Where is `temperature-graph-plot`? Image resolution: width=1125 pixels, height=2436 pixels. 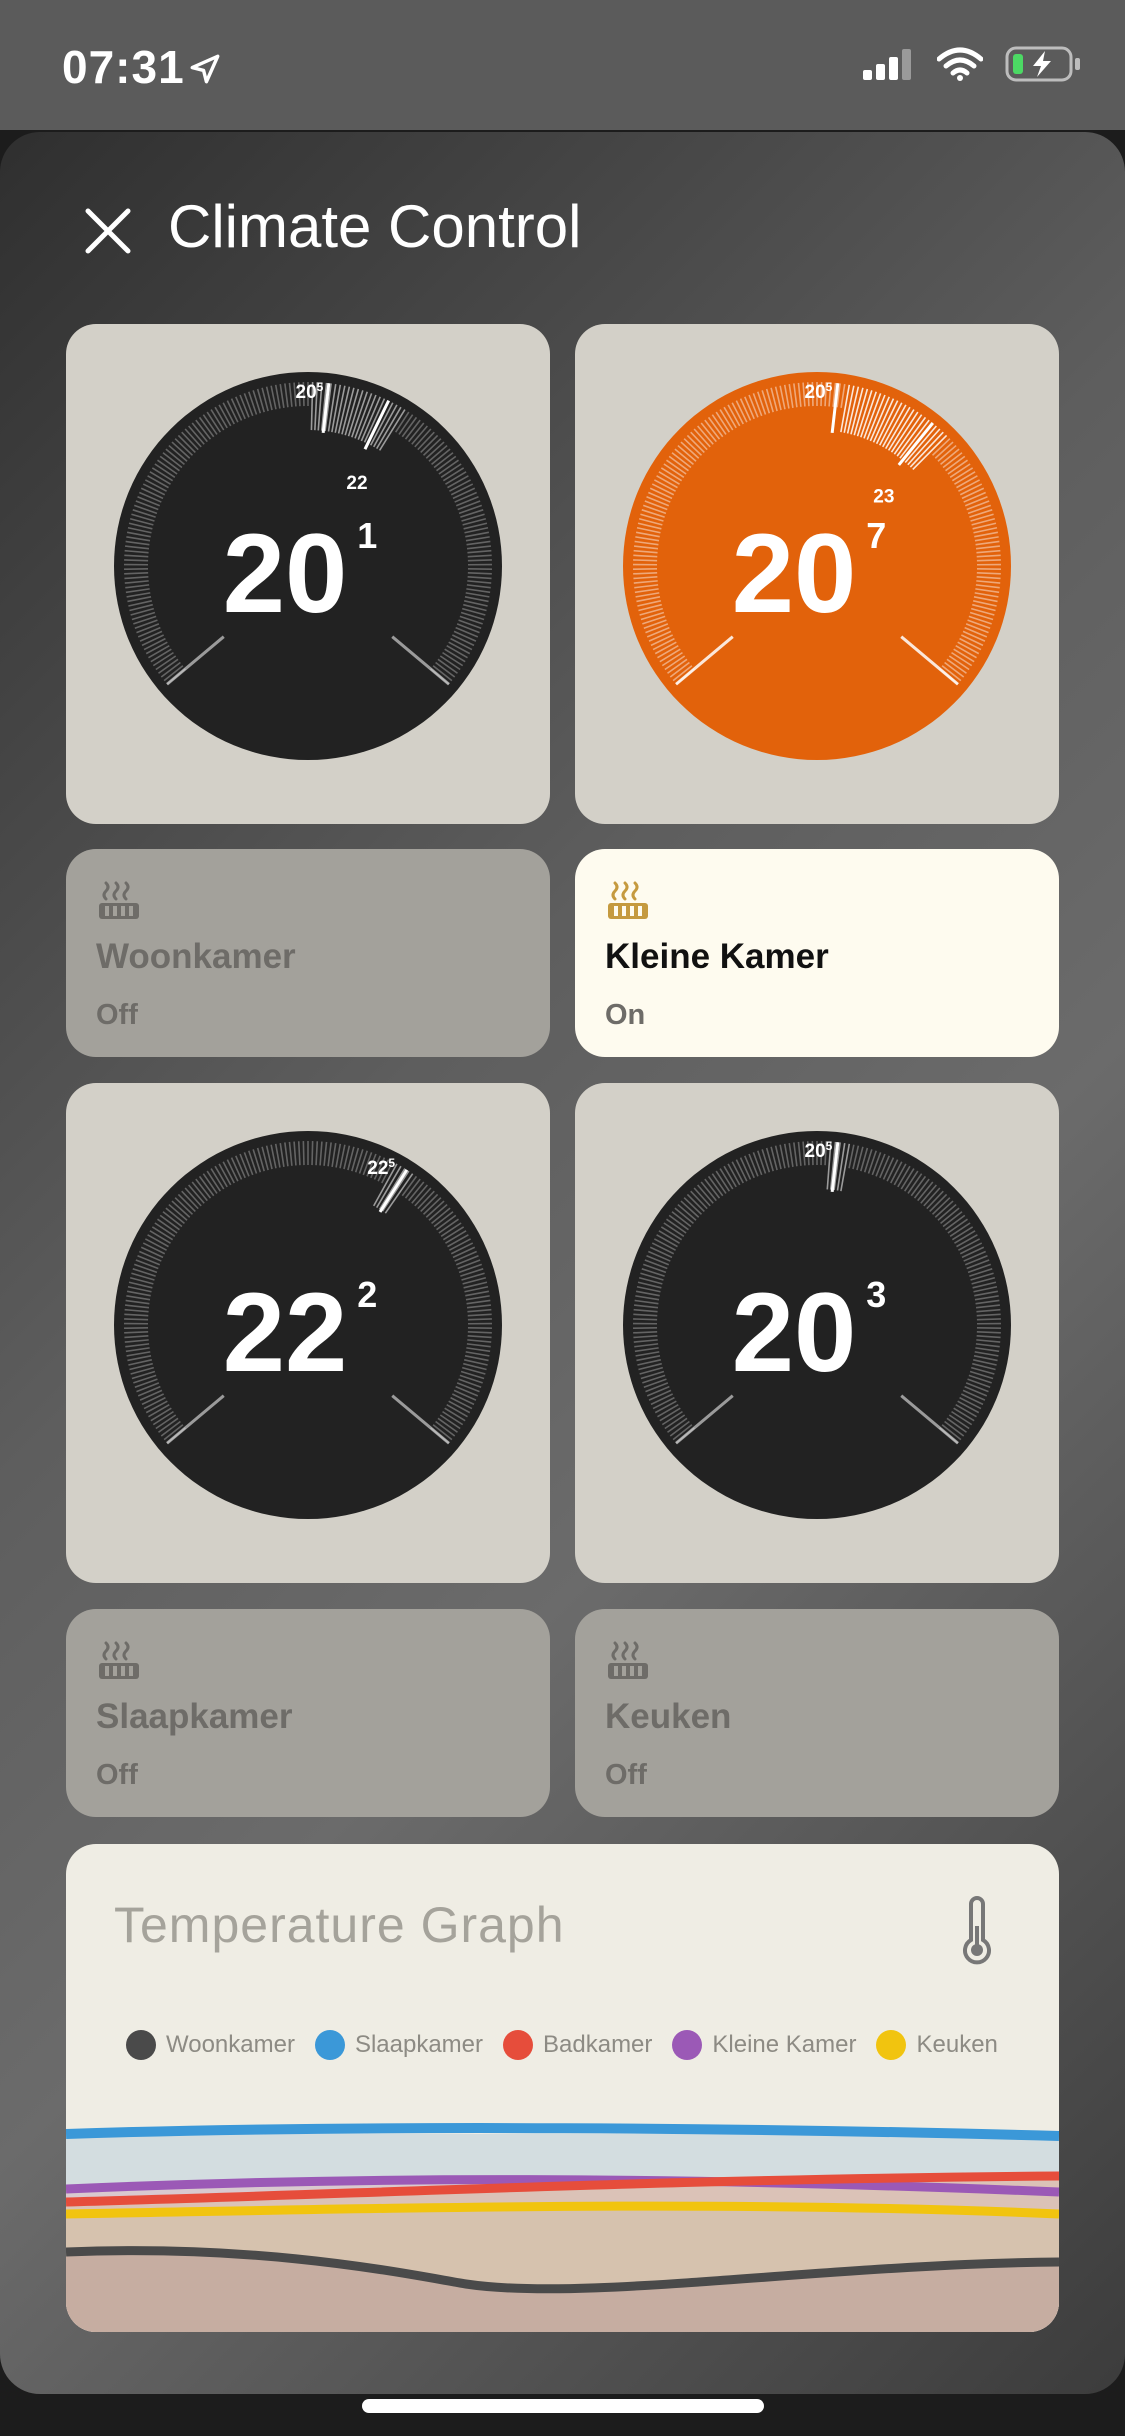 temperature-graph-plot is located at coordinates (562, 2227).